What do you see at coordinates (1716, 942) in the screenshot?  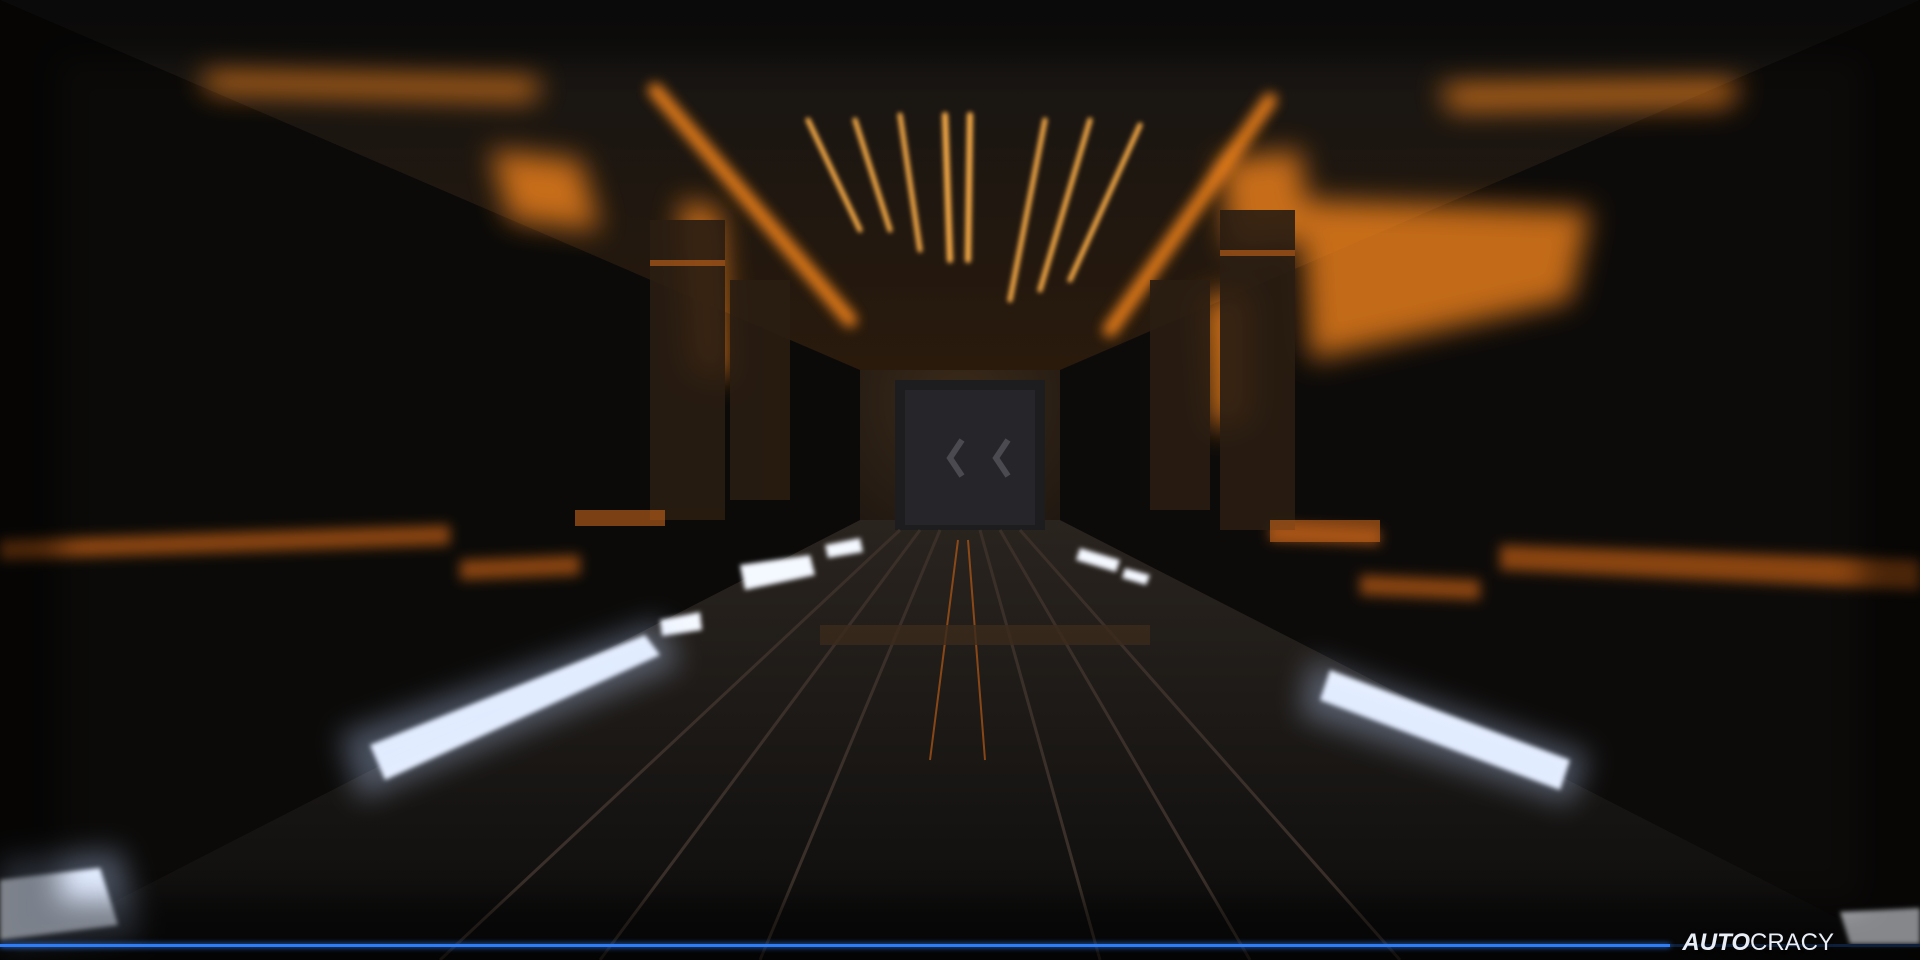 I see `logo-text-bold: AUTO` at bounding box center [1716, 942].